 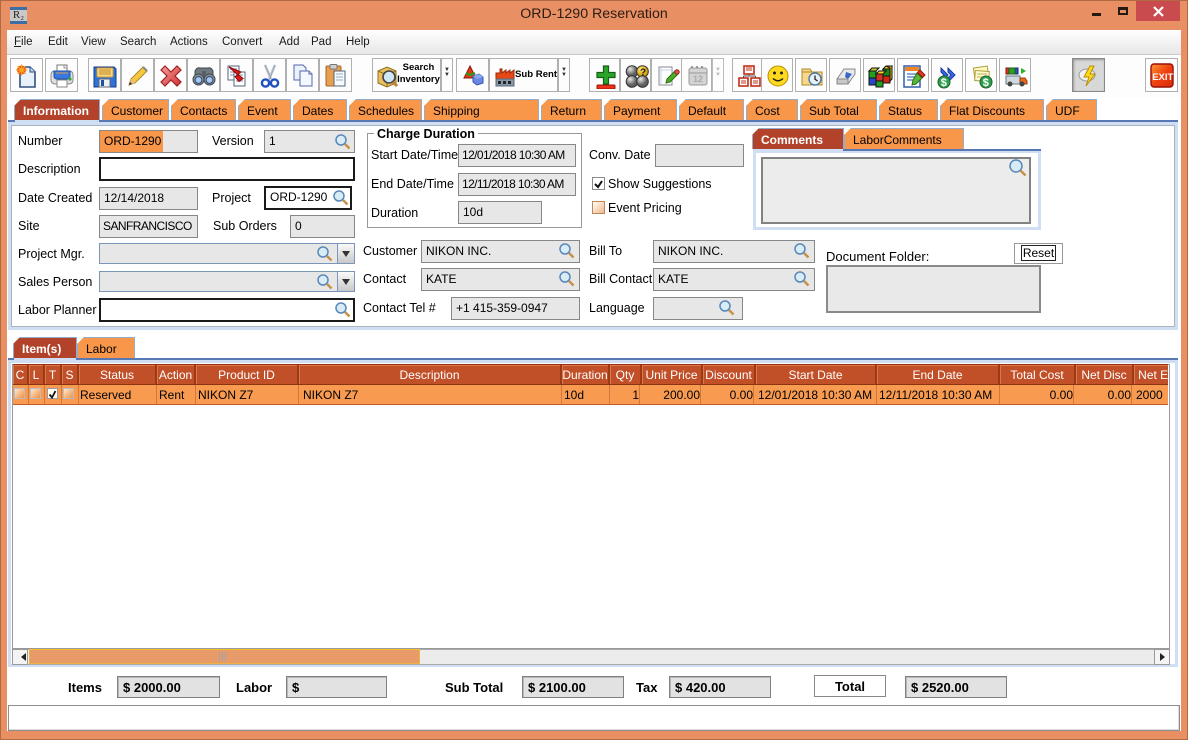 I want to click on svg-text: 12, so click(x=698, y=79).